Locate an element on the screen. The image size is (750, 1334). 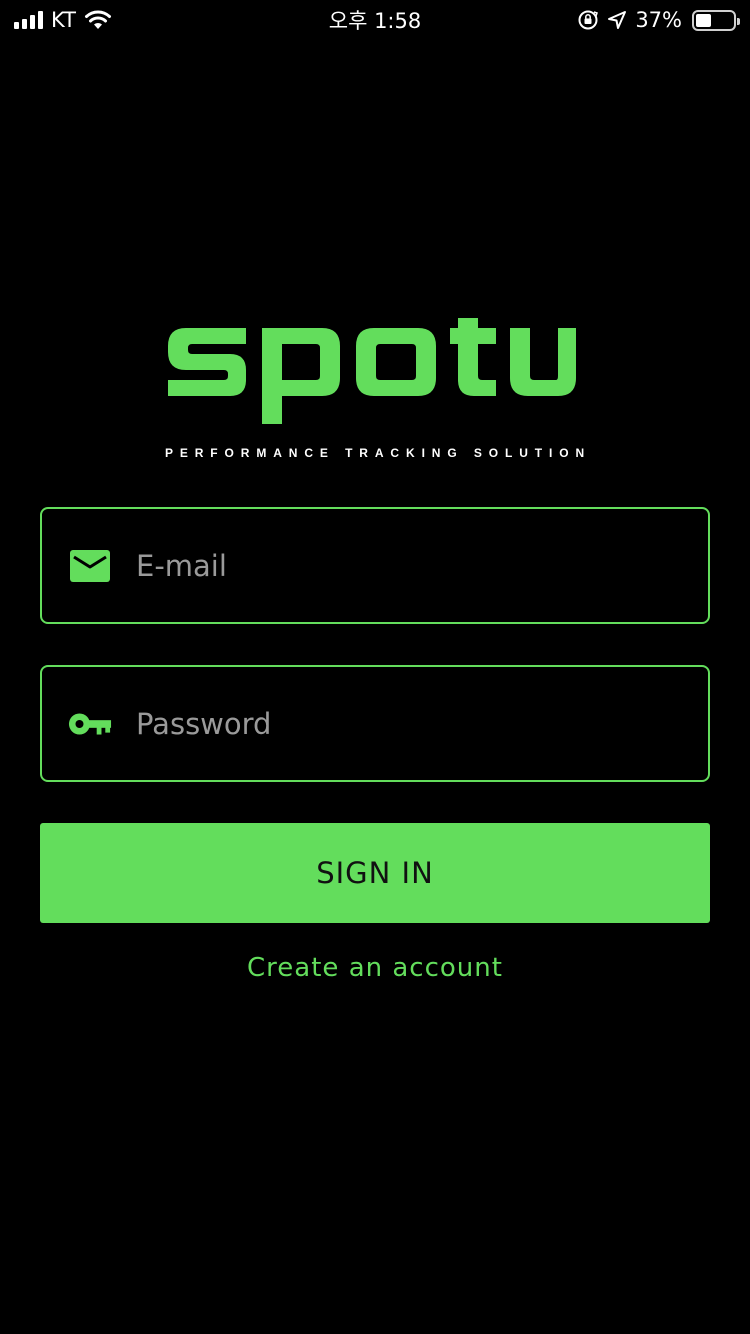
status-time: 오후 1:58 is located at coordinates (375, 21).